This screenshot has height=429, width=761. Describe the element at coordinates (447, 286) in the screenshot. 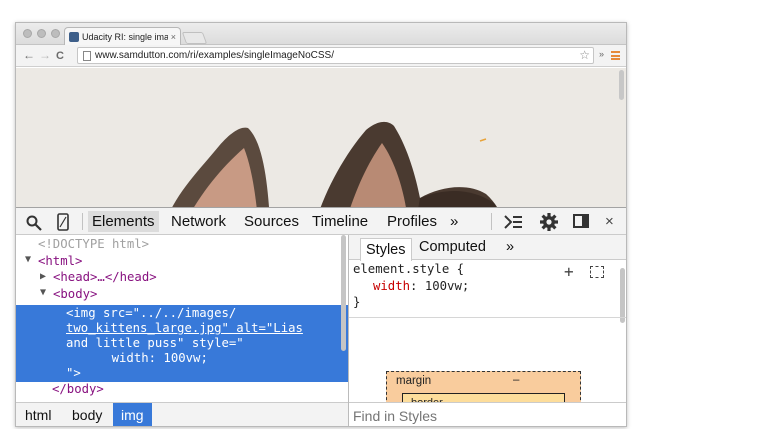

I see `css-value: 100vw;` at that location.